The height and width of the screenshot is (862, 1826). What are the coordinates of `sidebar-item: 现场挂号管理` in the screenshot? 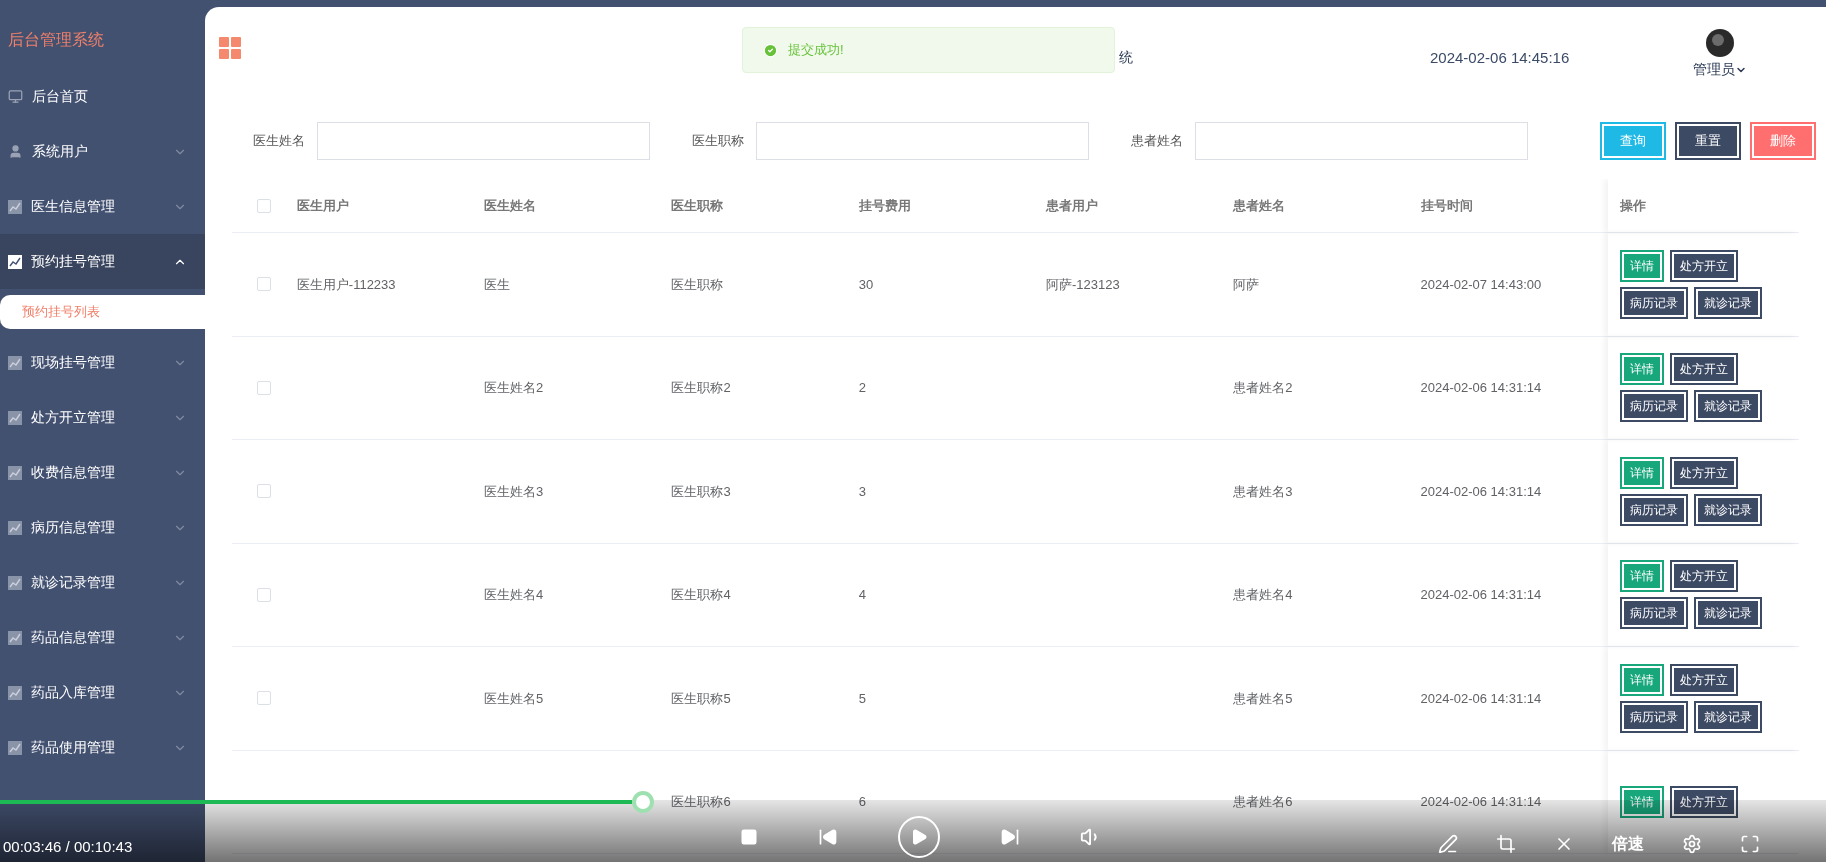 It's located at (102, 362).